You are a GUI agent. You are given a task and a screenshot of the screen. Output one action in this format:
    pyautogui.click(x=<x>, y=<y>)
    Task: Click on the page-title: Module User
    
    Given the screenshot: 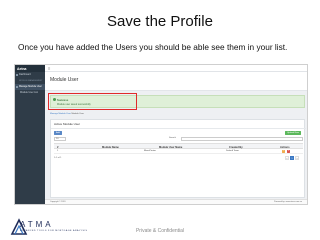 What is the action you would take?
    pyautogui.click(x=64, y=80)
    